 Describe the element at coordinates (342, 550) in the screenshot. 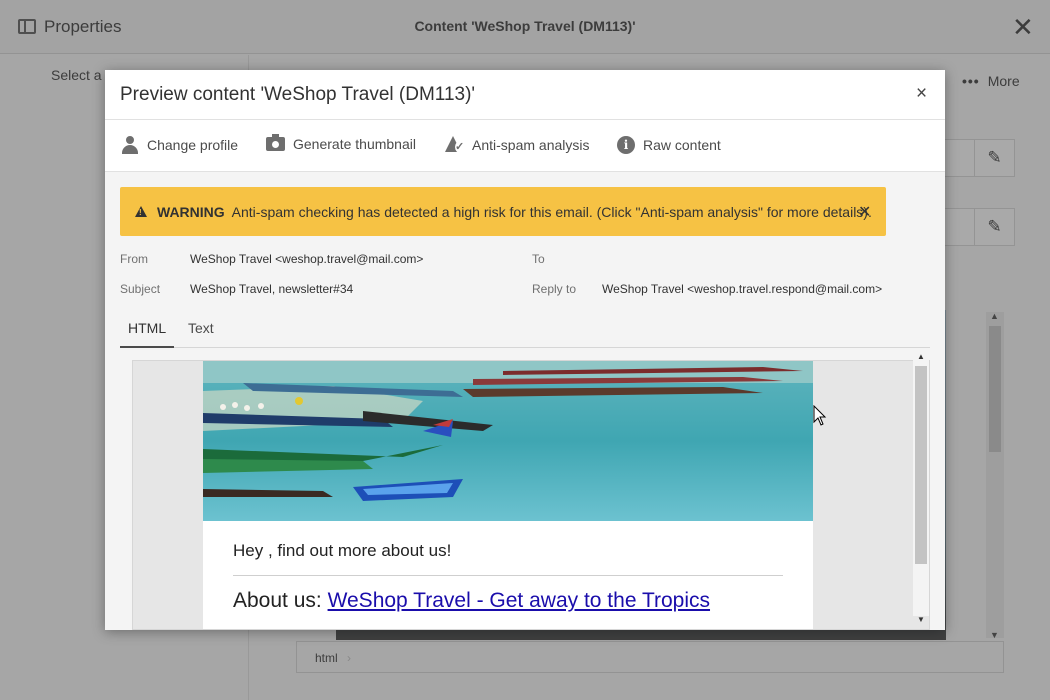

I see `email-greeting: Hey , find out more about us!` at that location.